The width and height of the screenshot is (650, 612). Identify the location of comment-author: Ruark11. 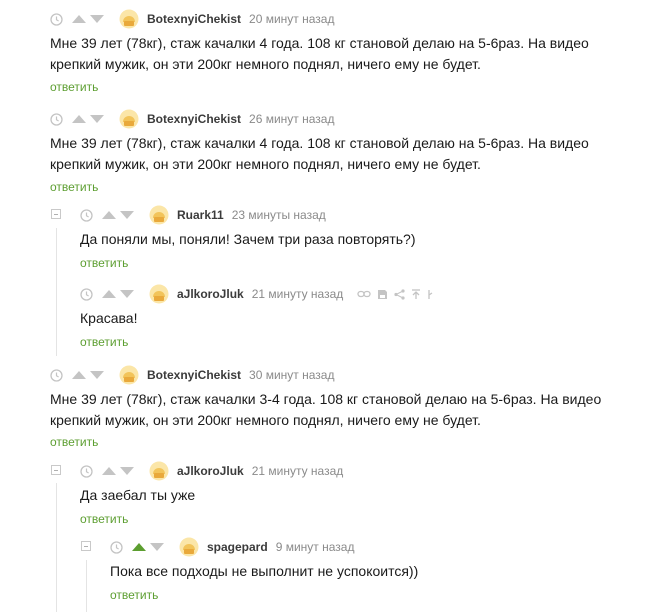
(200, 215).